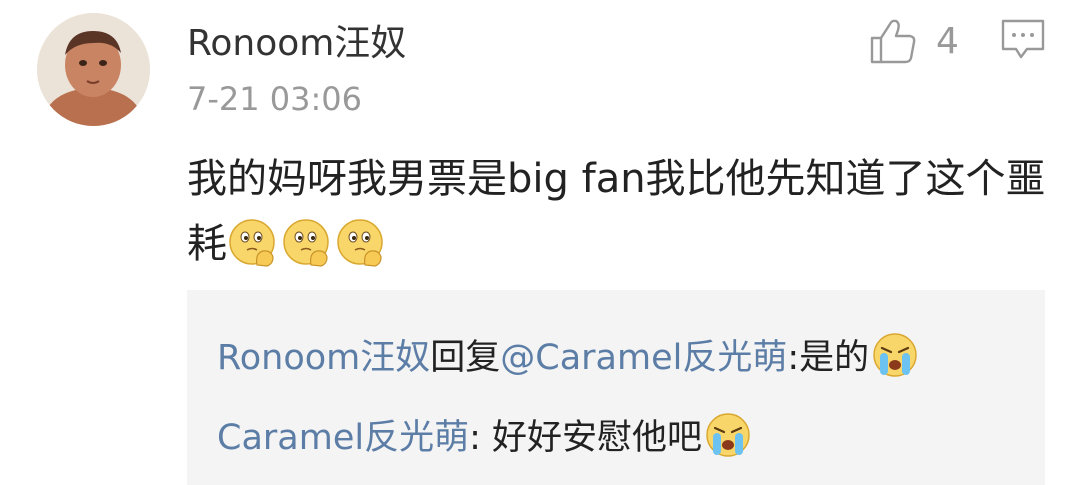 The height and width of the screenshot is (485, 1080). I want to click on reply-item: Ronoom汪奴回复@Caramel反光萌:是的, so click(568, 358).